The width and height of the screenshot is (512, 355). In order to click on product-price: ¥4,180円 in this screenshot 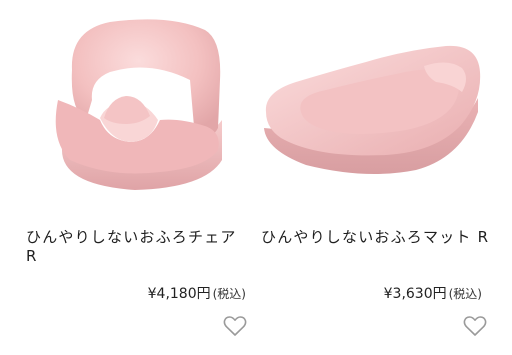, I will do `click(179, 294)`.